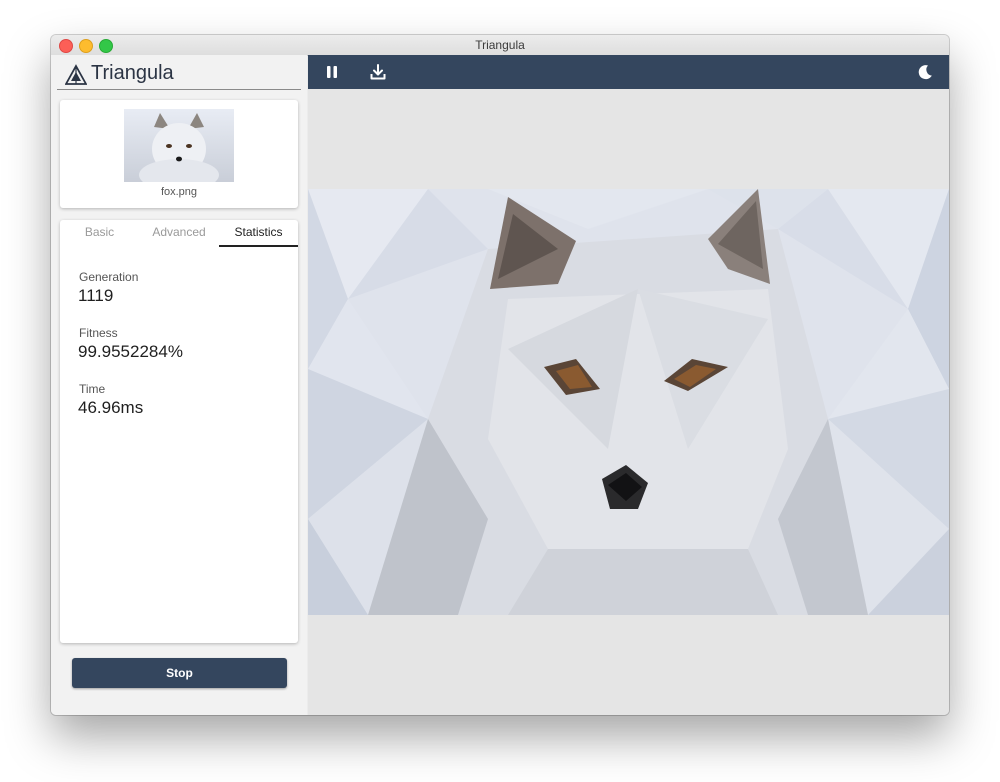 The width and height of the screenshot is (1000, 782). What do you see at coordinates (76, 74) in the screenshot?
I see `triangula-logo-icon` at bounding box center [76, 74].